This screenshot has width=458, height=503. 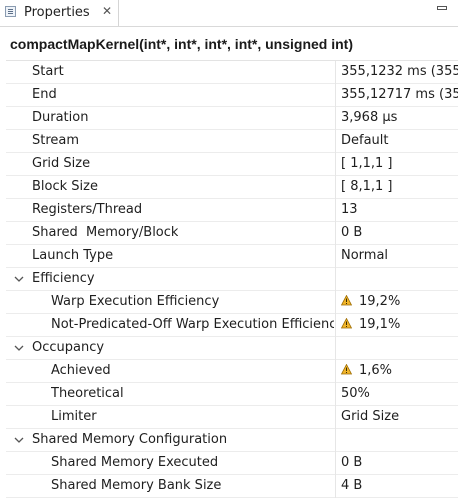 I want to click on property-name: Duration, so click(x=60, y=117).